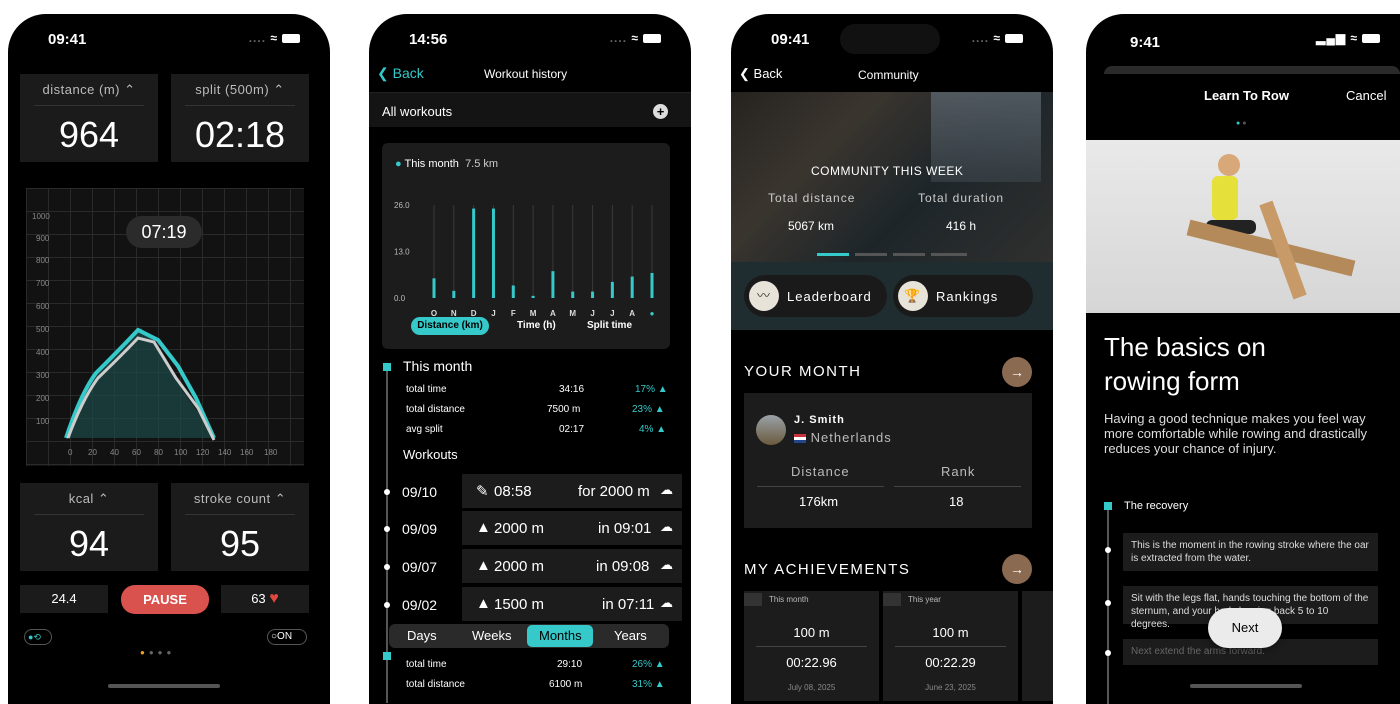  I want to click on heading-line-2: rowing form, so click(1172, 381).